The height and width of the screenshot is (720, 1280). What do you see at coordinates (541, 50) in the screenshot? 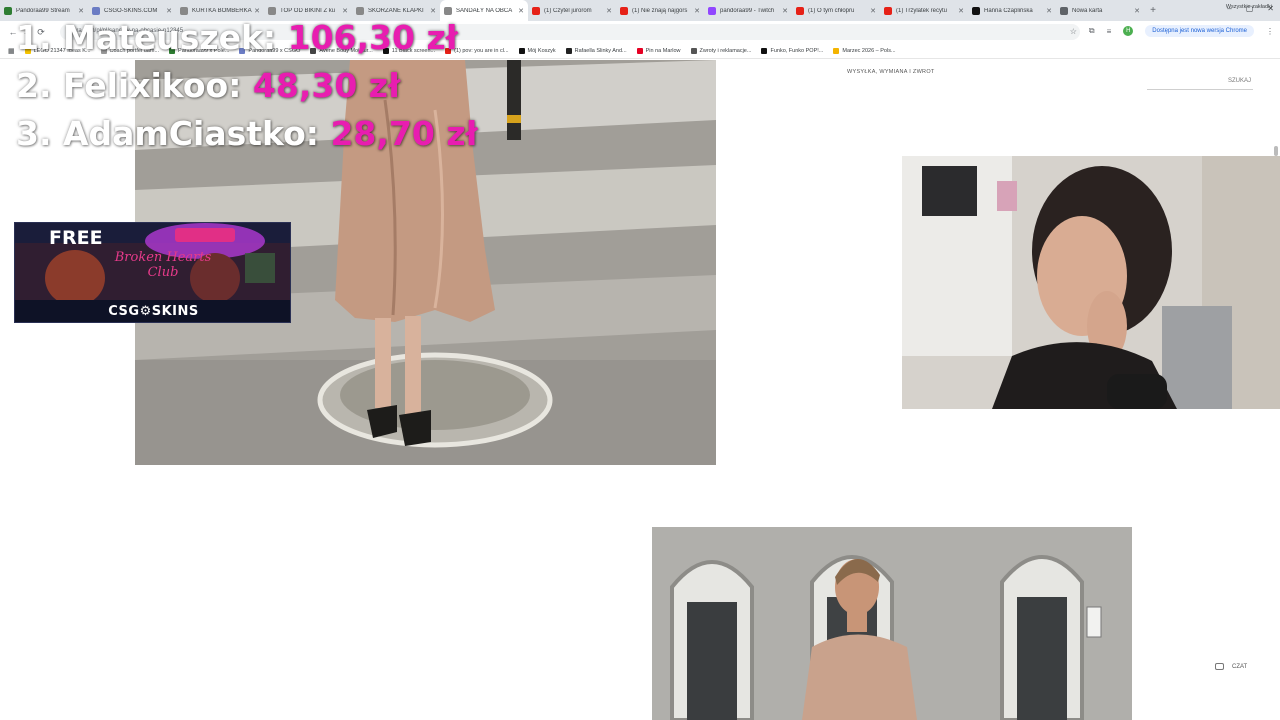
I see `bookmark-label: Mój Koszyk` at bounding box center [541, 50].